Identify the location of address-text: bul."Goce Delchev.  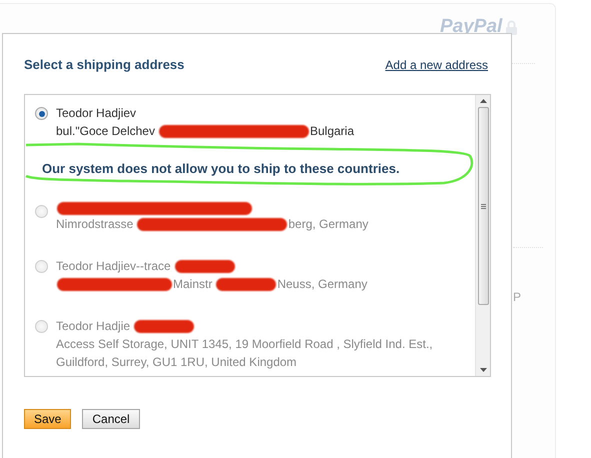
(105, 131).